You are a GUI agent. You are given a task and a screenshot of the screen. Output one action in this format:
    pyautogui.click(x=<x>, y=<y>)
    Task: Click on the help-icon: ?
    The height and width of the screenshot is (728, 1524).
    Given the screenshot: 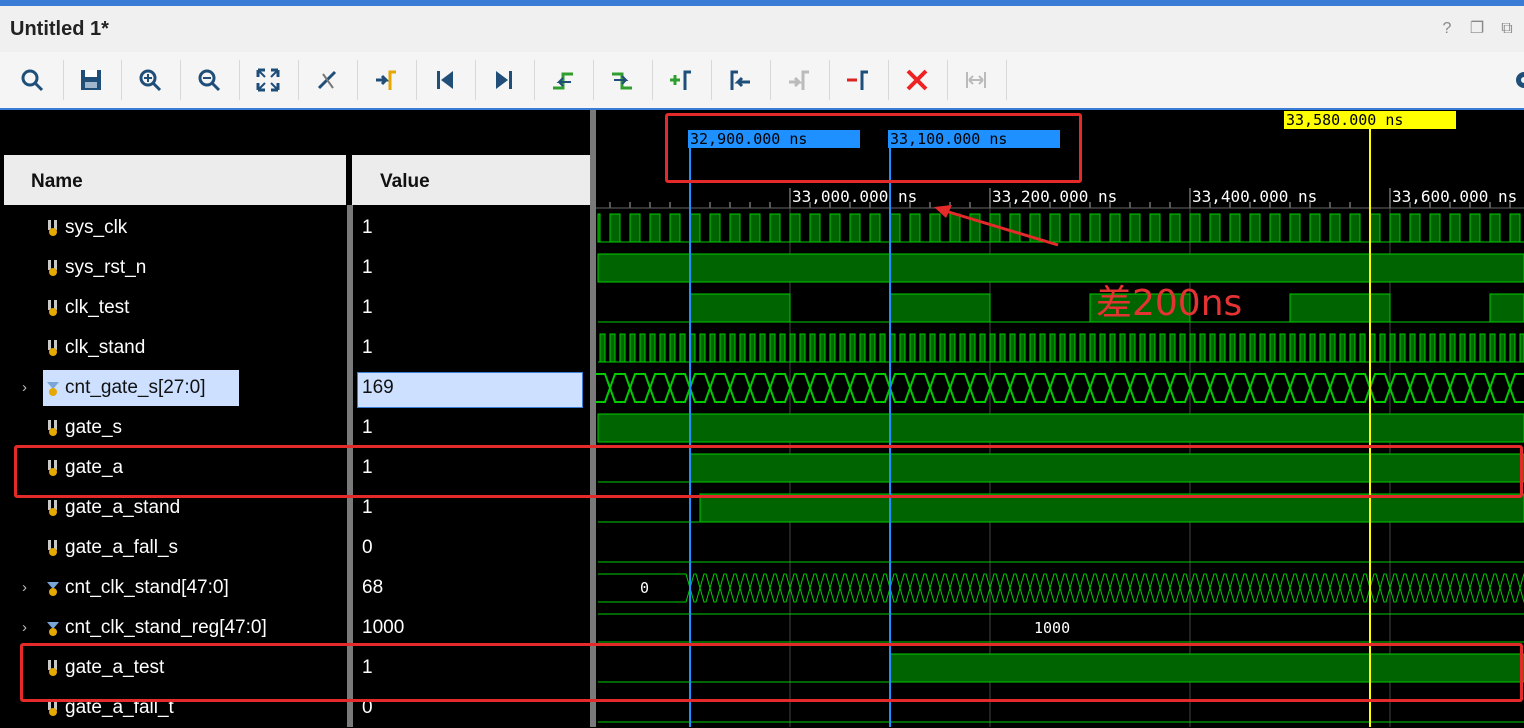 What is the action you would take?
    pyautogui.click(x=1447, y=29)
    